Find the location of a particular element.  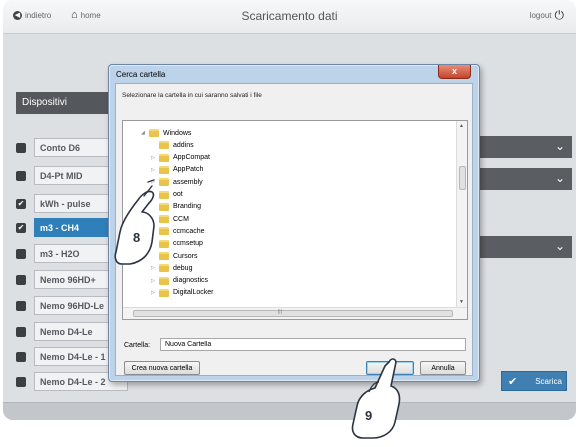

folder-tree-item: addins is located at coordinates (172, 145).